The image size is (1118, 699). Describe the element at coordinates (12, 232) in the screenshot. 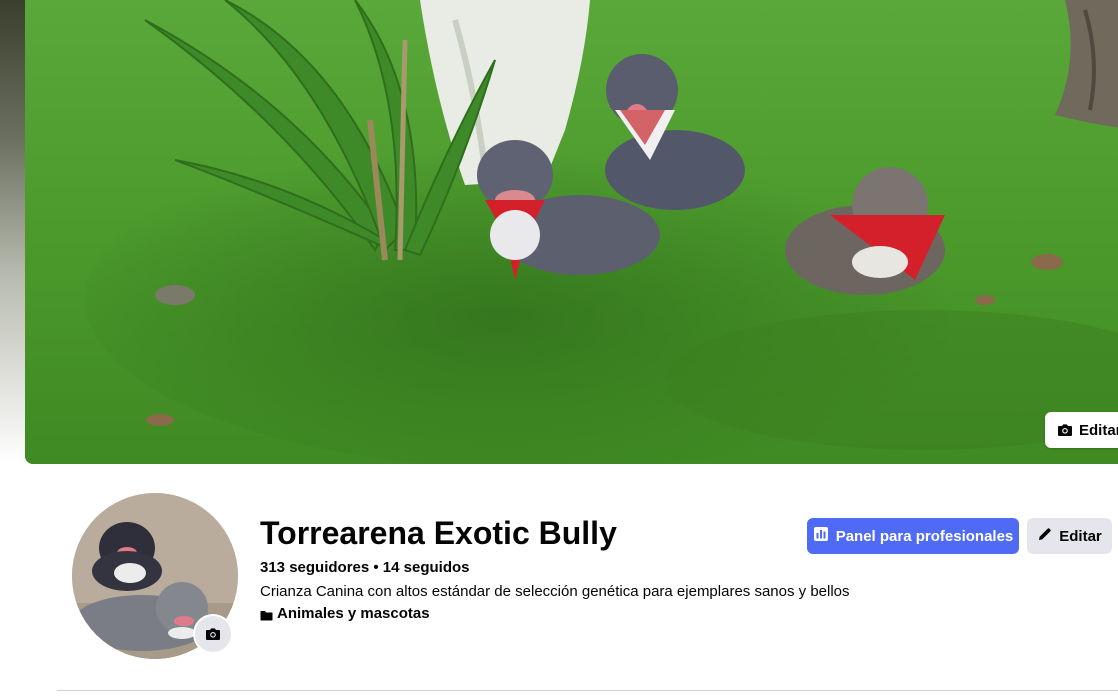

I see `side-background` at that location.